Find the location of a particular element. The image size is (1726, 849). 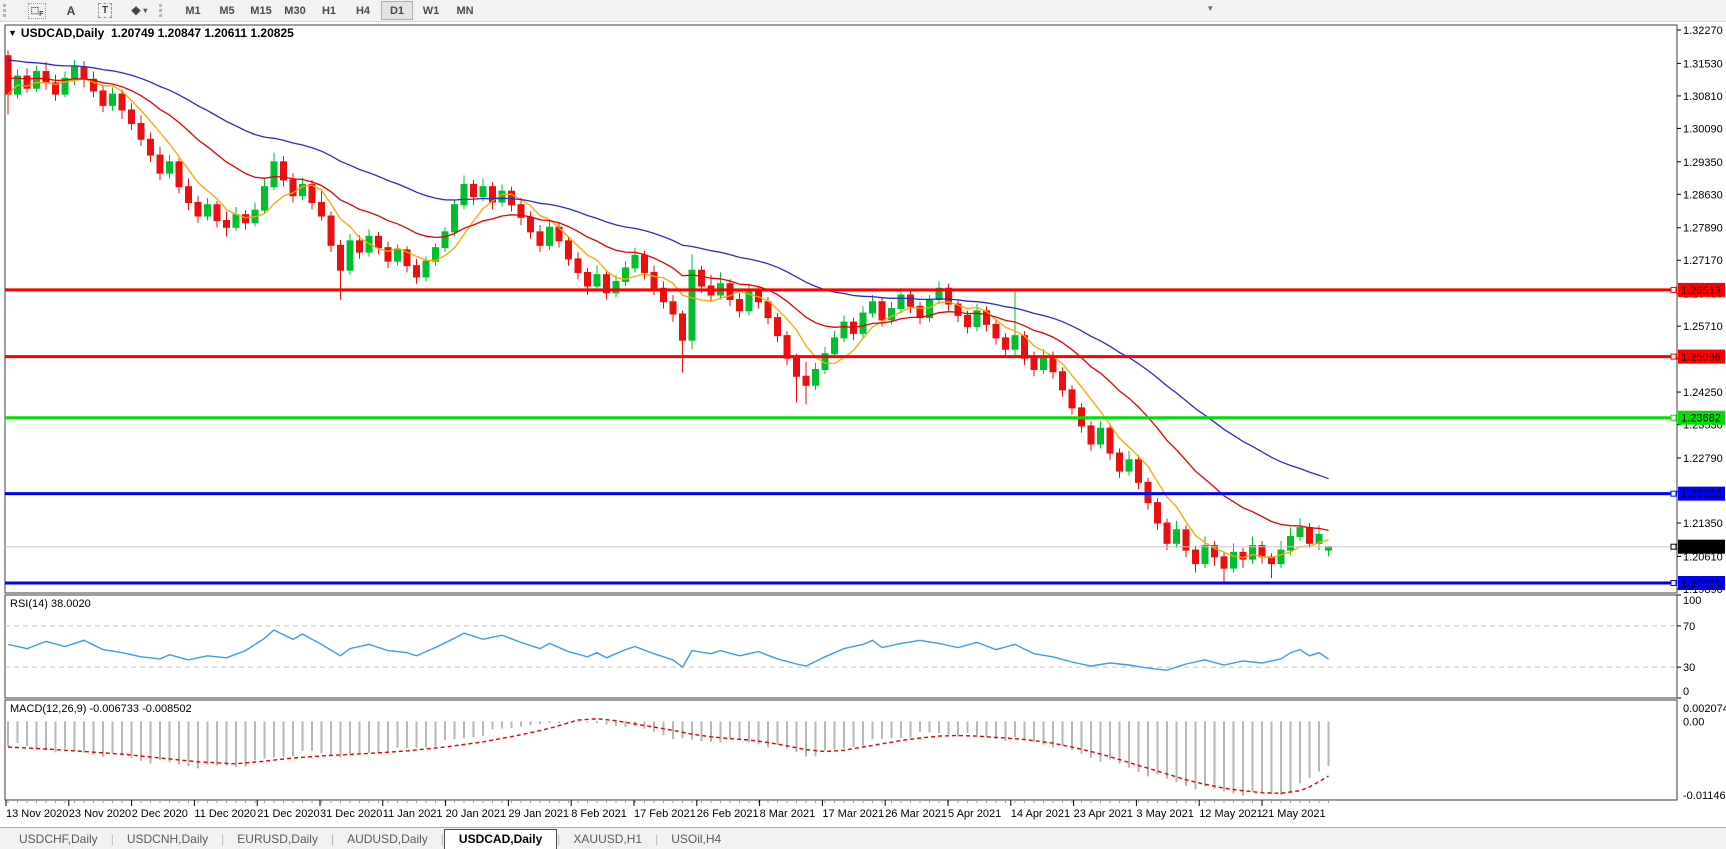

font-tool-icon: A is located at coordinates (71, 10).